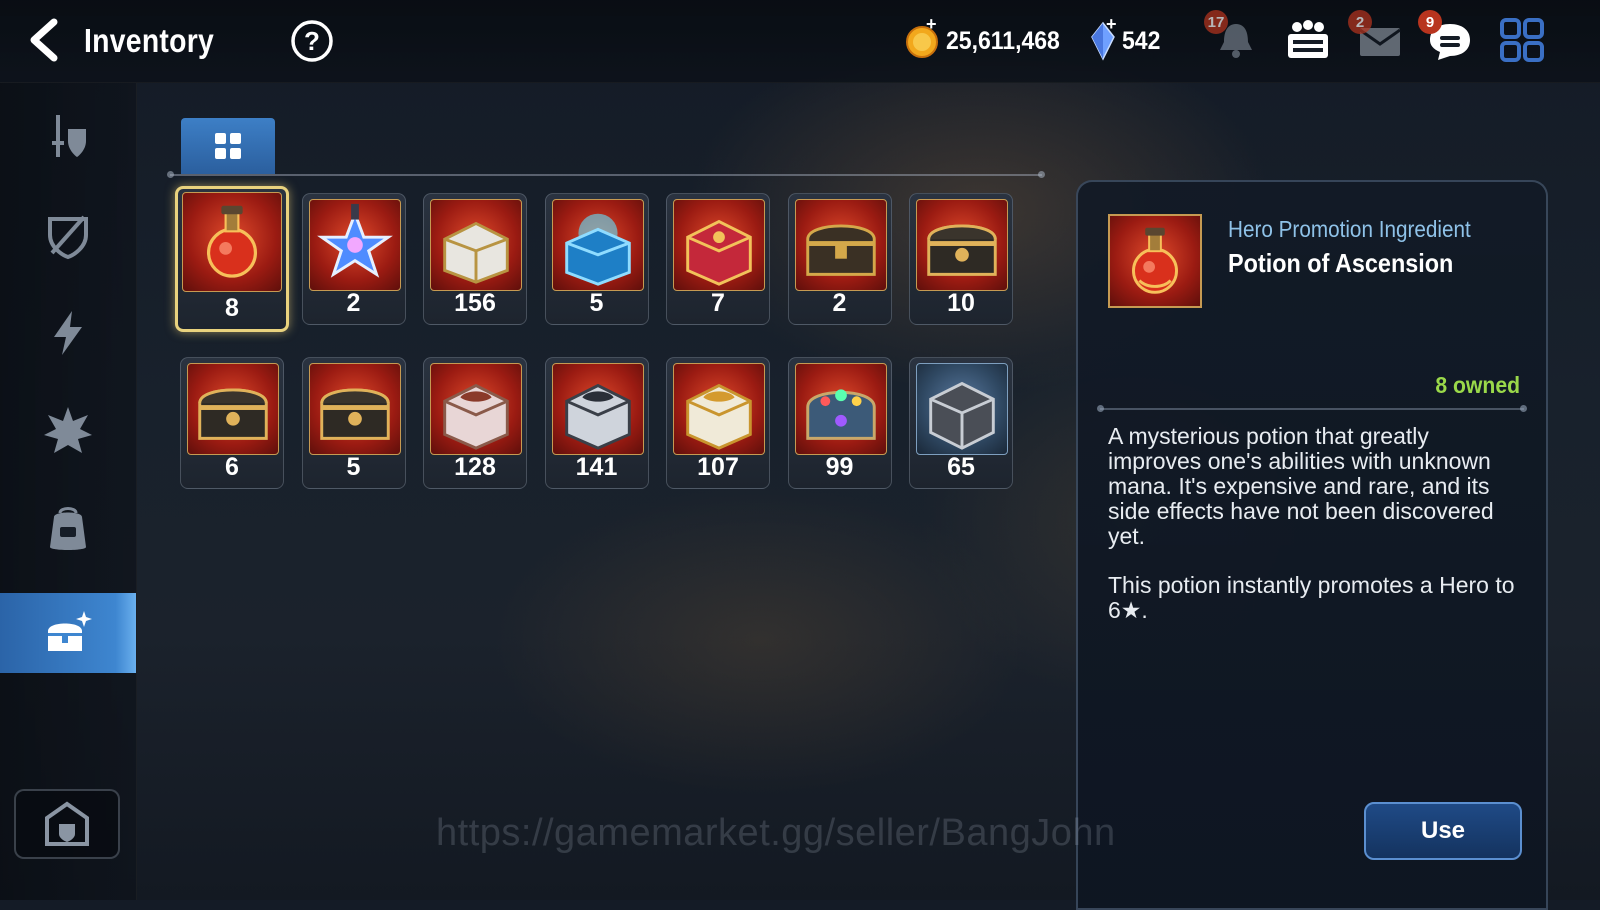  What do you see at coordinates (606, 174) in the screenshot?
I see `tab-divider` at bounding box center [606, 174].